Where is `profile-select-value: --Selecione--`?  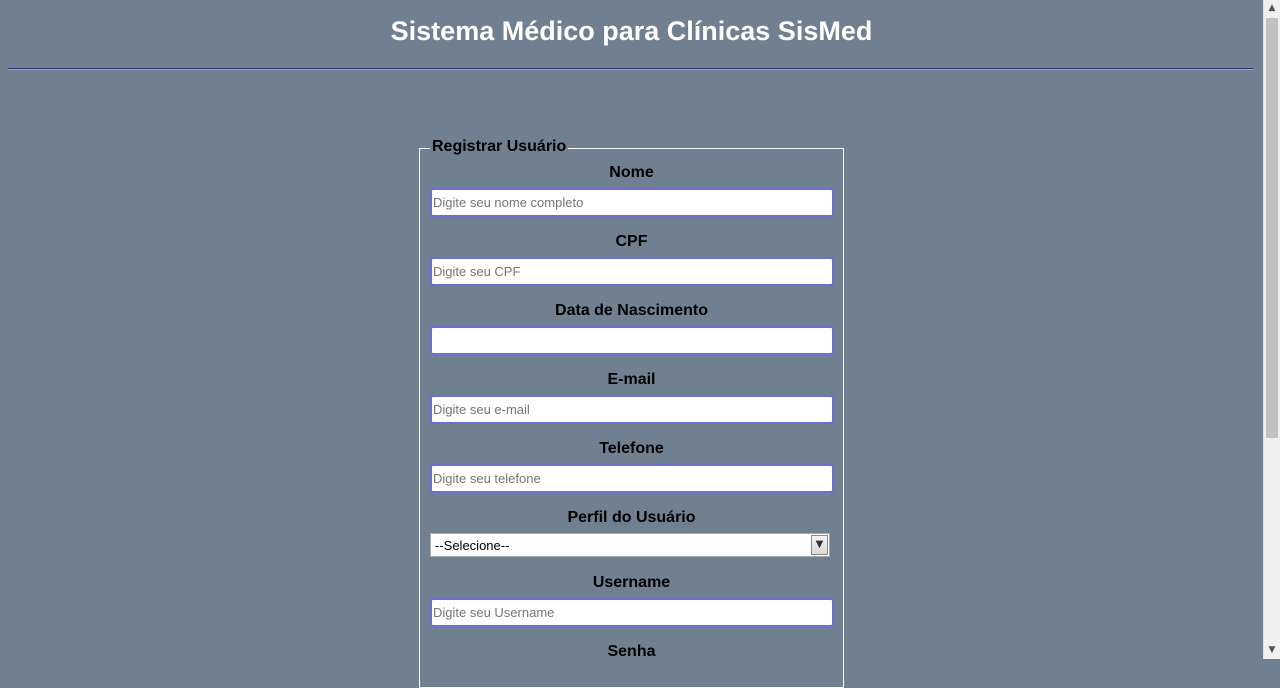
profile-select-value: --Selecione-- is located at coordinates (472, 545).